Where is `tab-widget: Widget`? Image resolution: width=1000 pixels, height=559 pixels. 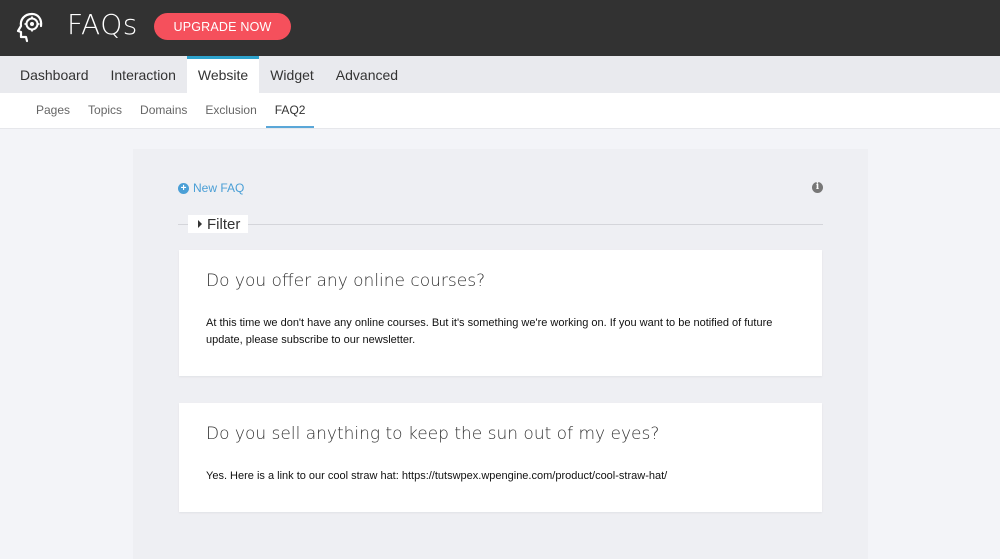
tab-widget: Widget is located at coordinates (292, 74).